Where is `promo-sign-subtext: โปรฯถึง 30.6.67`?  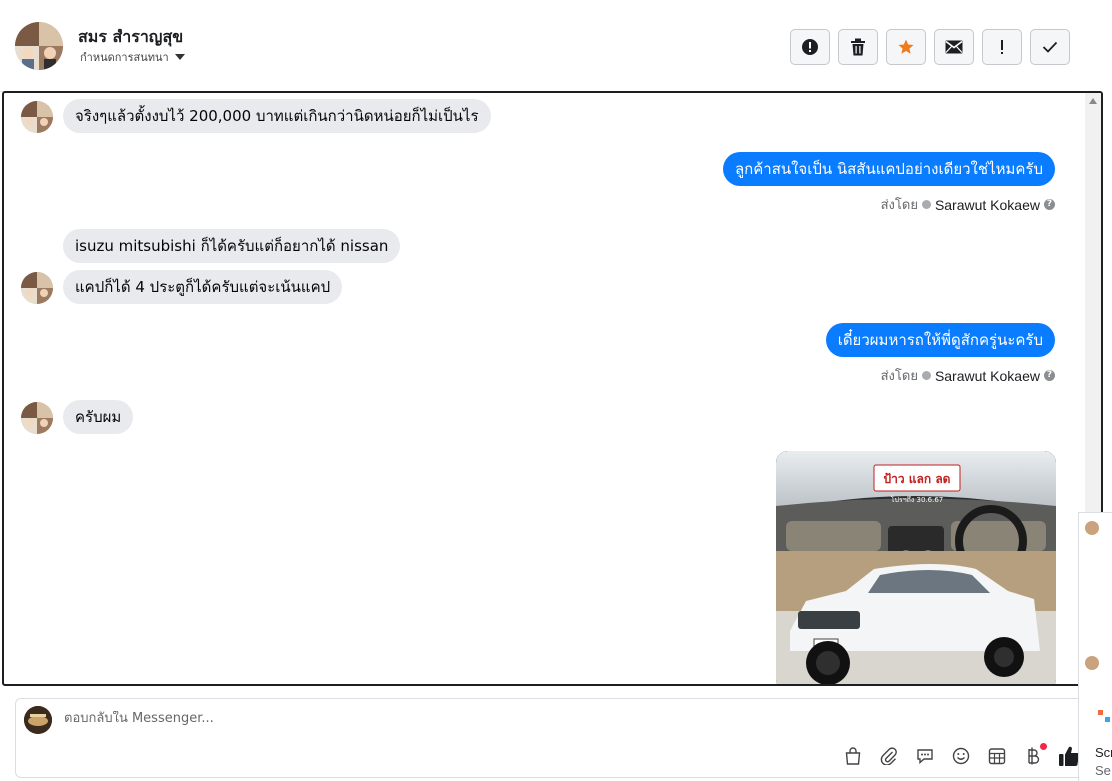 promo-sign-subtext: โปรฯถึง 30.6.67 is located at coordinates (917, 499).